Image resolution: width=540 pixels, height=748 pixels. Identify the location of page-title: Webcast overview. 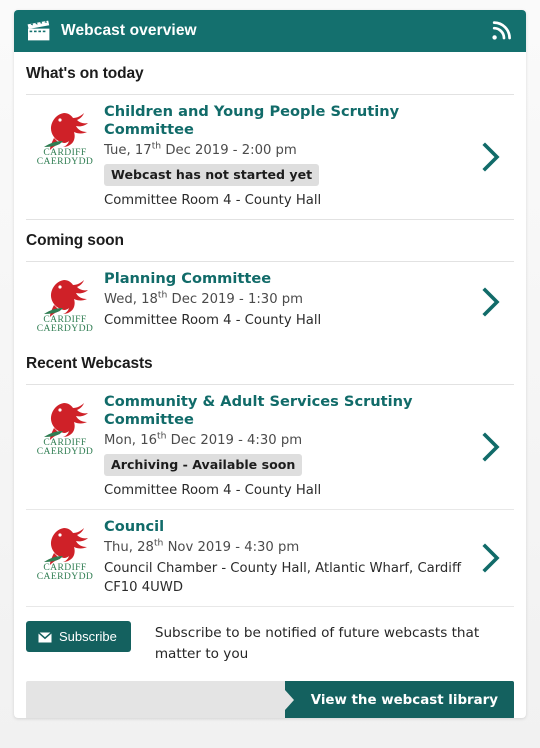
(129, 30).